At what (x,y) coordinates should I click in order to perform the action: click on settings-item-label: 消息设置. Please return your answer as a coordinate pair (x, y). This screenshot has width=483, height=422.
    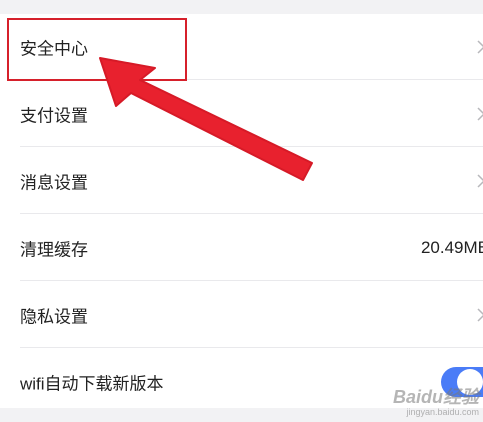
    Looking at the image, I should click on (54, 183).